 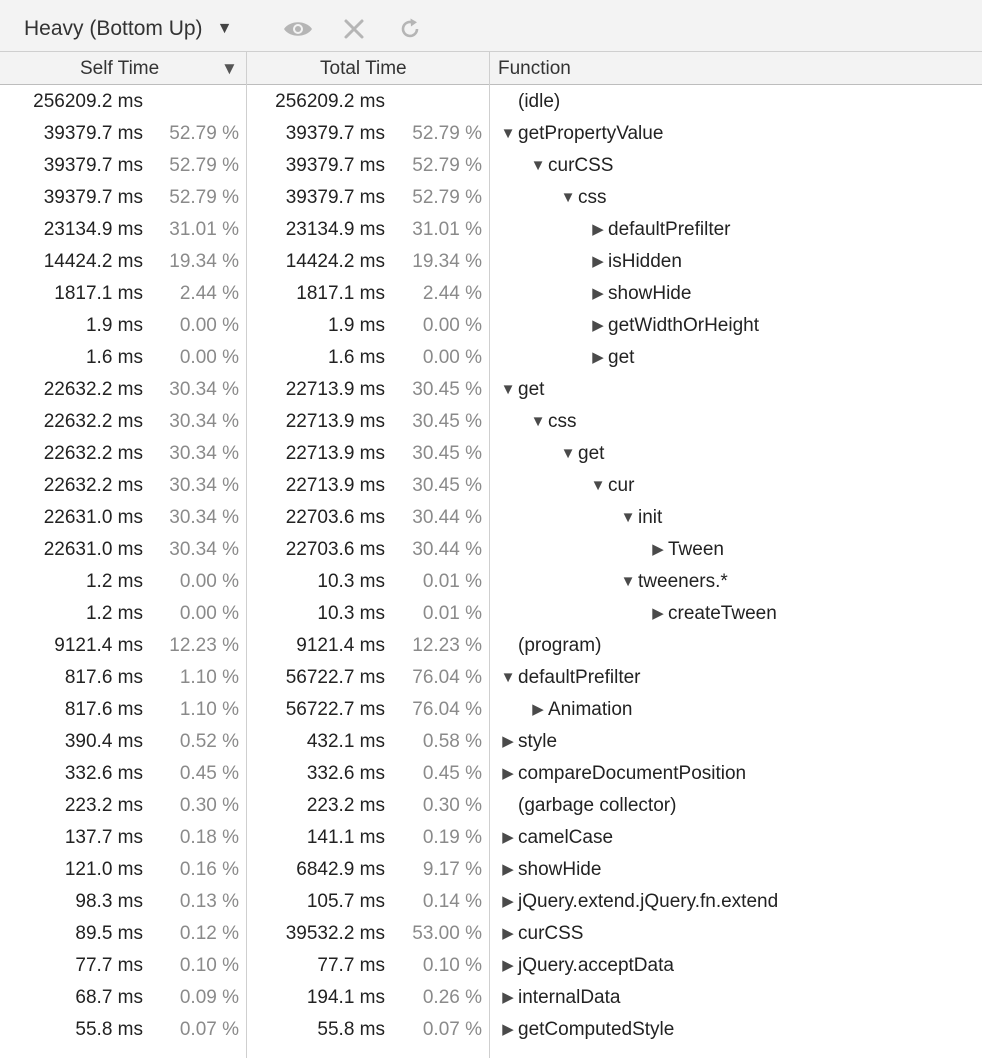 I want to click on table-row: 22632.2 ms 30.34 % 22713.9 ms 30.45 % ▼ cur, so click(x=491, y=486).